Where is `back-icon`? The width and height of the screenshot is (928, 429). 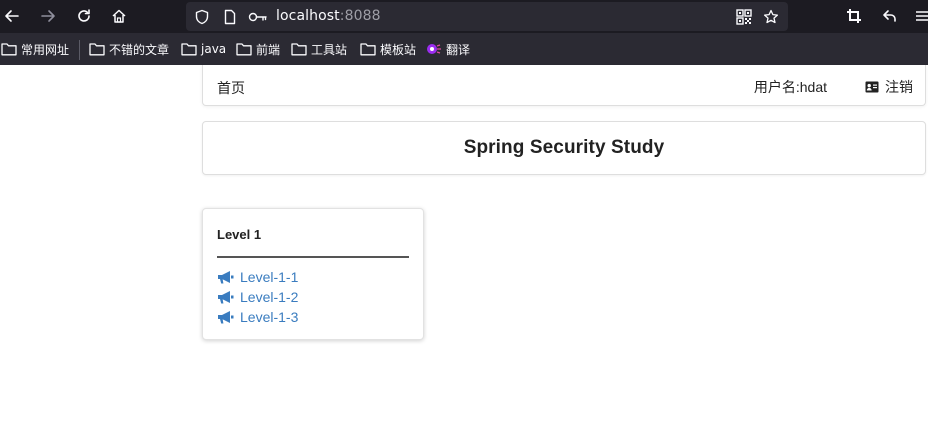
back-icon is located at coordinates (12, 16).